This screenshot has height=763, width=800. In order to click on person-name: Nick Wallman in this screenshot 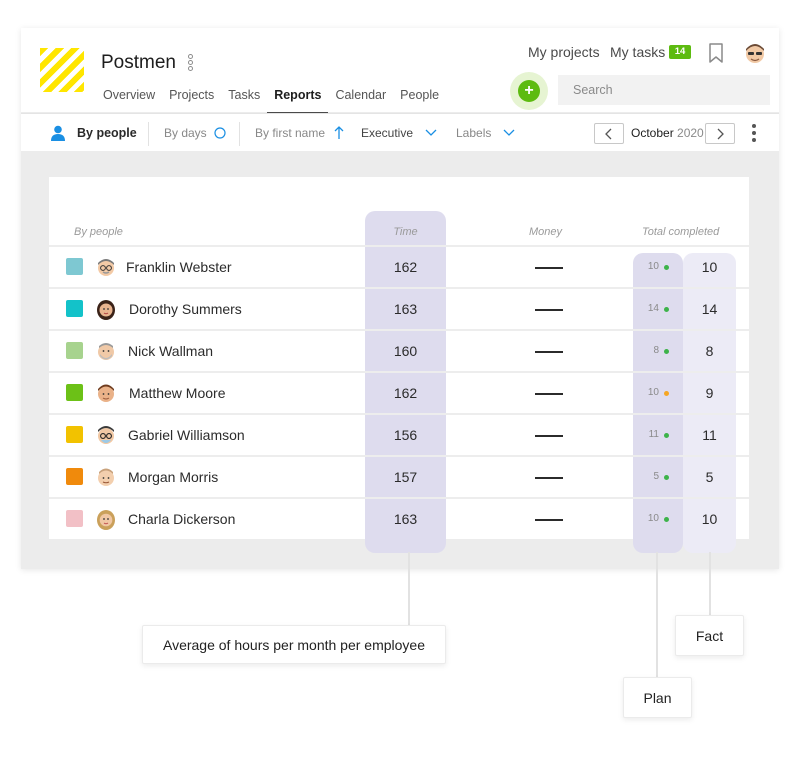, I will do `click(170, 351)`.